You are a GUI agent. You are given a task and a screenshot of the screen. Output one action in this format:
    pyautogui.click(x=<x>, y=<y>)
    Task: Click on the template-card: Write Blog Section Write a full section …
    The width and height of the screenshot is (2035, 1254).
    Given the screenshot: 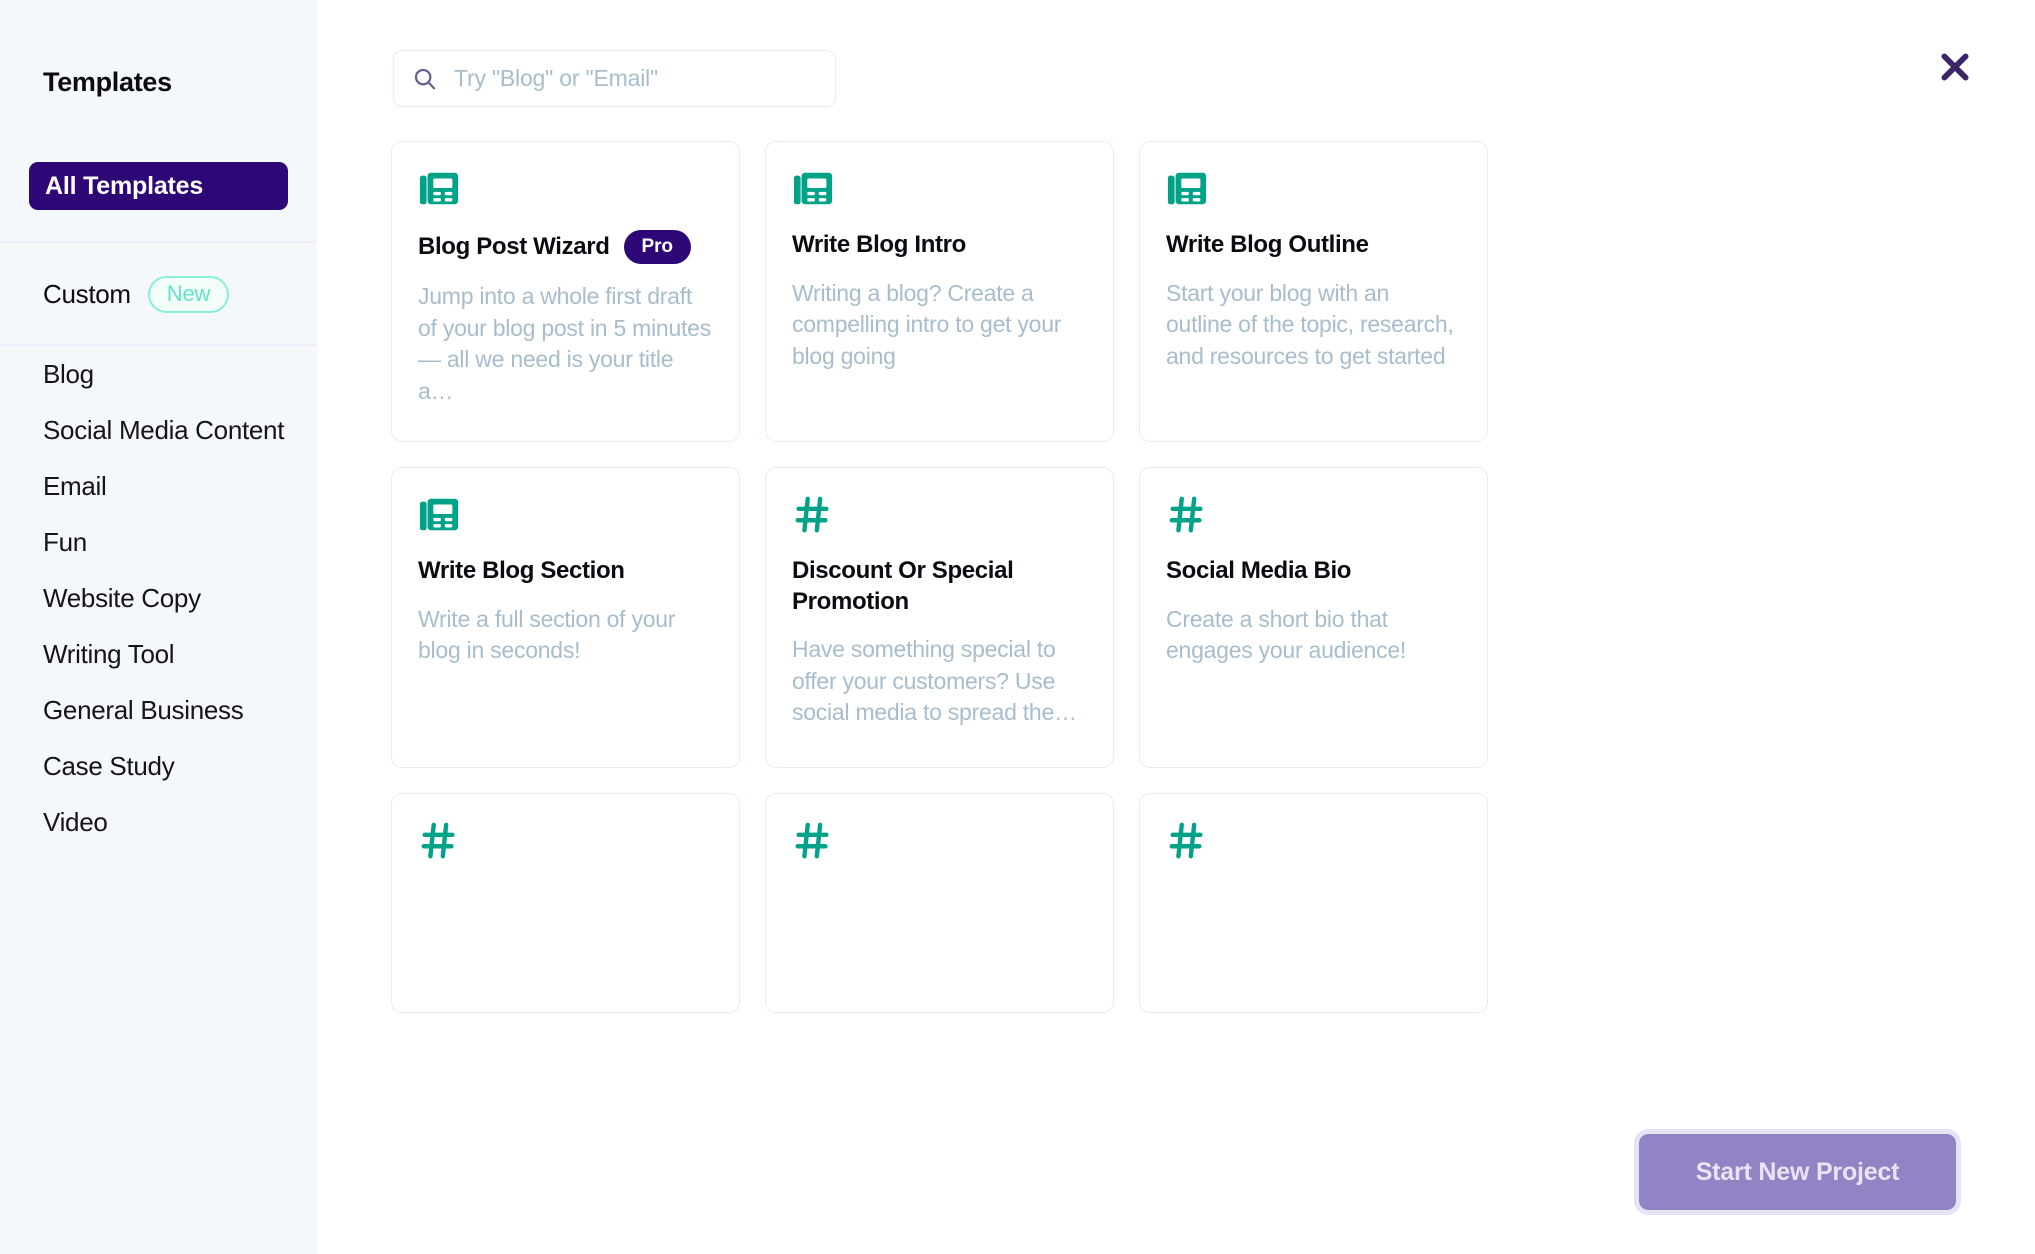 What is the action you would take?
    pyautogui.click(x=565, y=617)
    